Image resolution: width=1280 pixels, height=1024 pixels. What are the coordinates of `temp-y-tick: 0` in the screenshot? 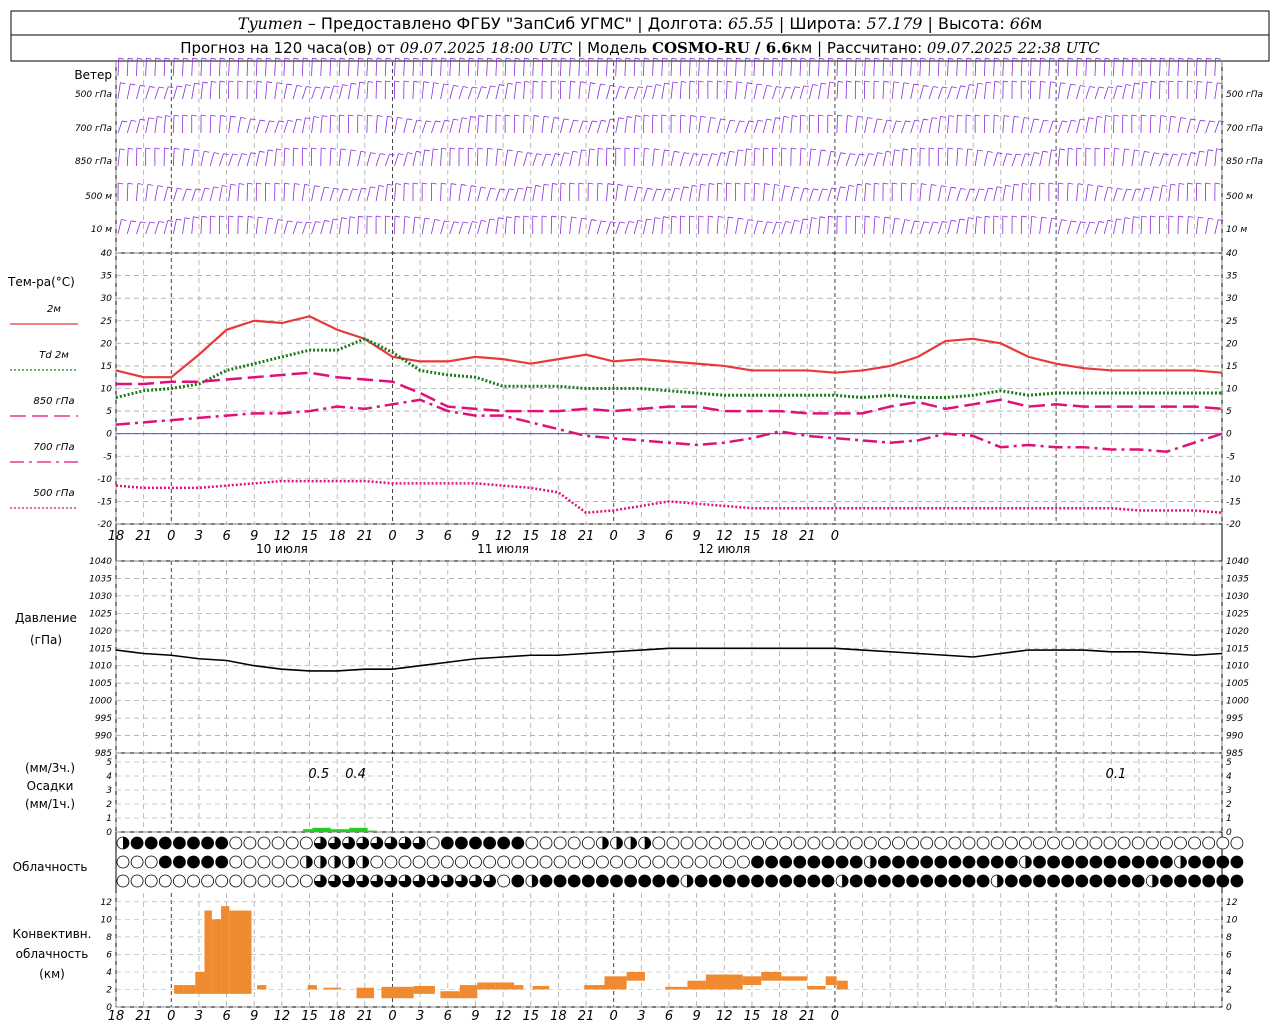 It's located at (109, 435).